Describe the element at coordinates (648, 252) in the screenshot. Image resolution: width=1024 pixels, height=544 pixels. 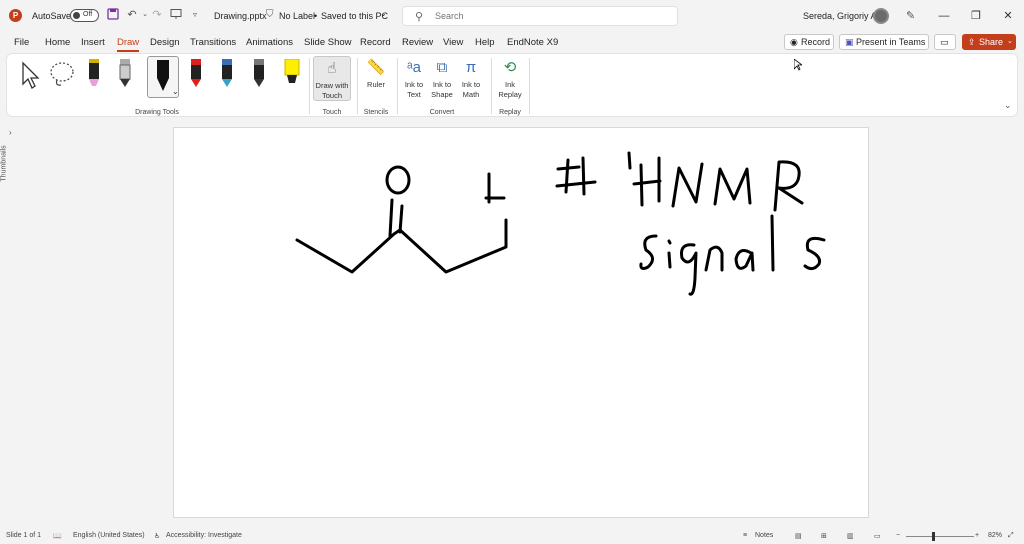
I see `letter-s-ink` at that location.